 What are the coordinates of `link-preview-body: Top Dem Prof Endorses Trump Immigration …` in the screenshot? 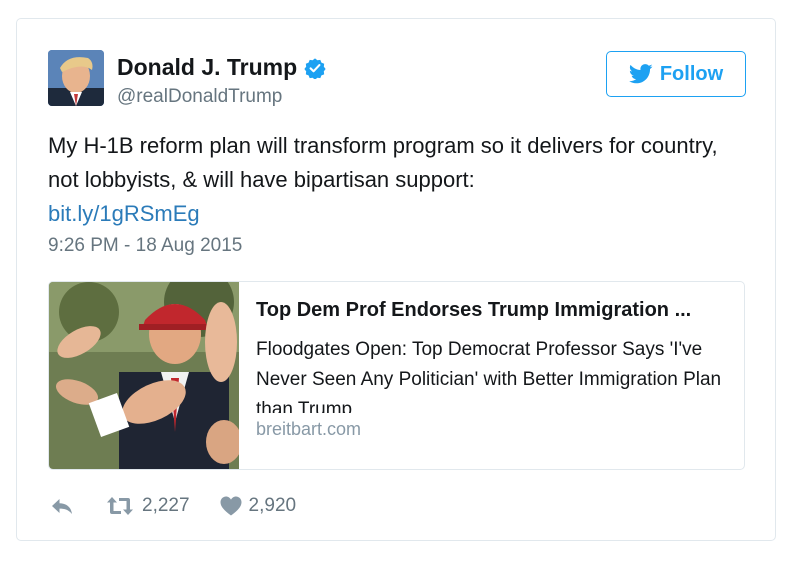 It's located at (493, 369).